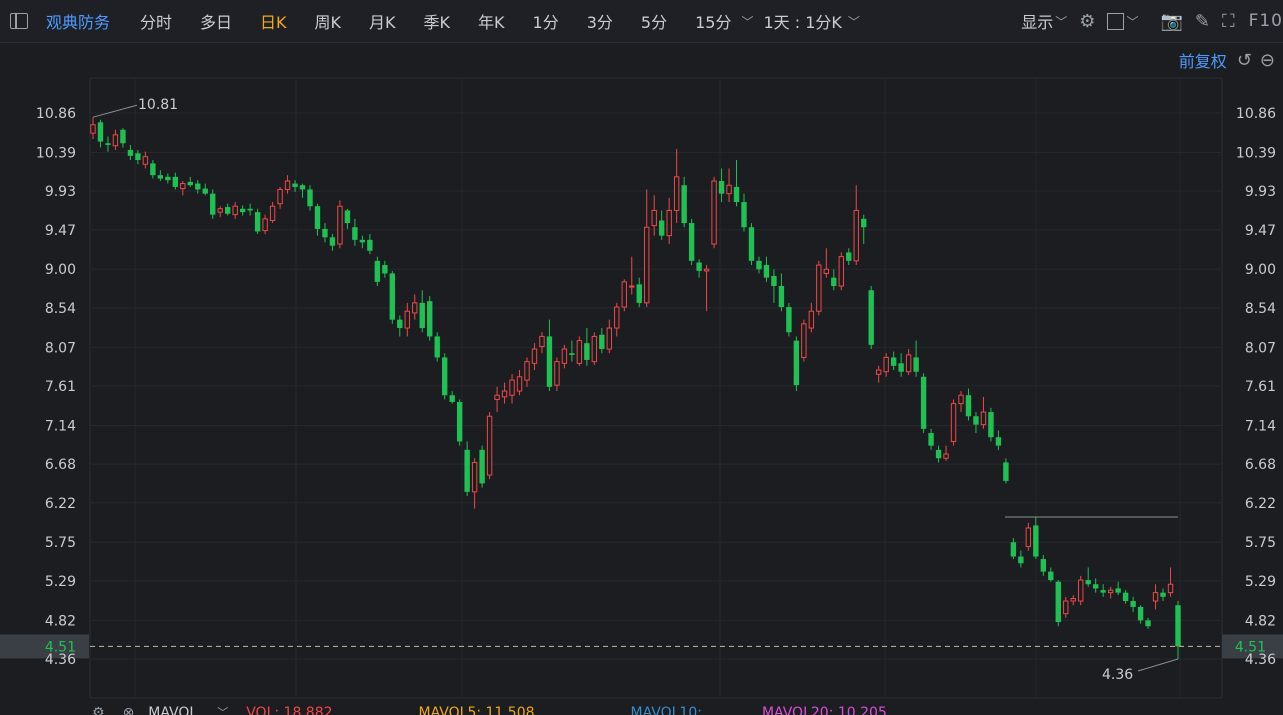  What do you see at coordinates (60, 192) in the screenshot?
I see `price-tick-left: 9.93` at bounding box center [60, 192].